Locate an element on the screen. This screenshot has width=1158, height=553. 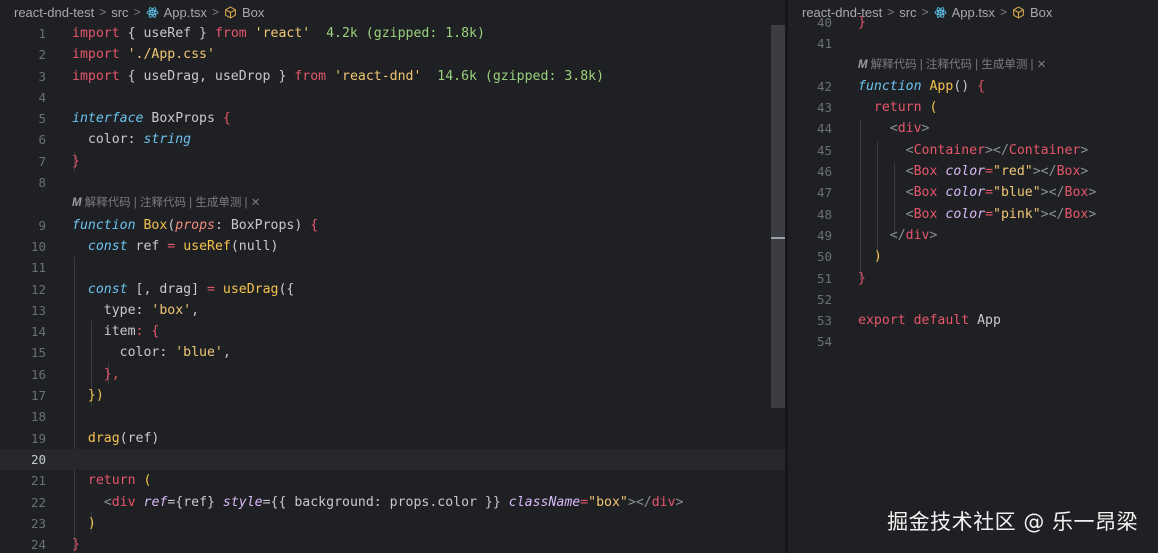
code-line: 15 color: 'blue', is located at coordinates (392, 352).